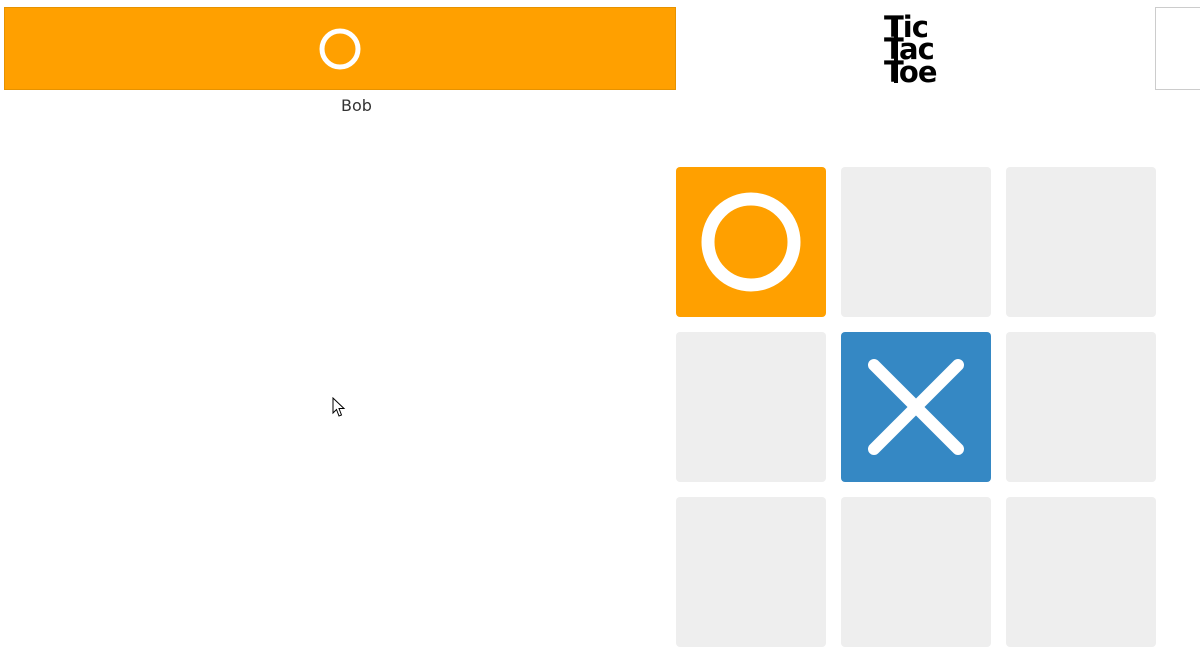 The width and height of the screenshot is (1200, 647). Describe the element at coordinates (339, 407) in the screenshot. I see `mouse-cursor-icon` at that location.